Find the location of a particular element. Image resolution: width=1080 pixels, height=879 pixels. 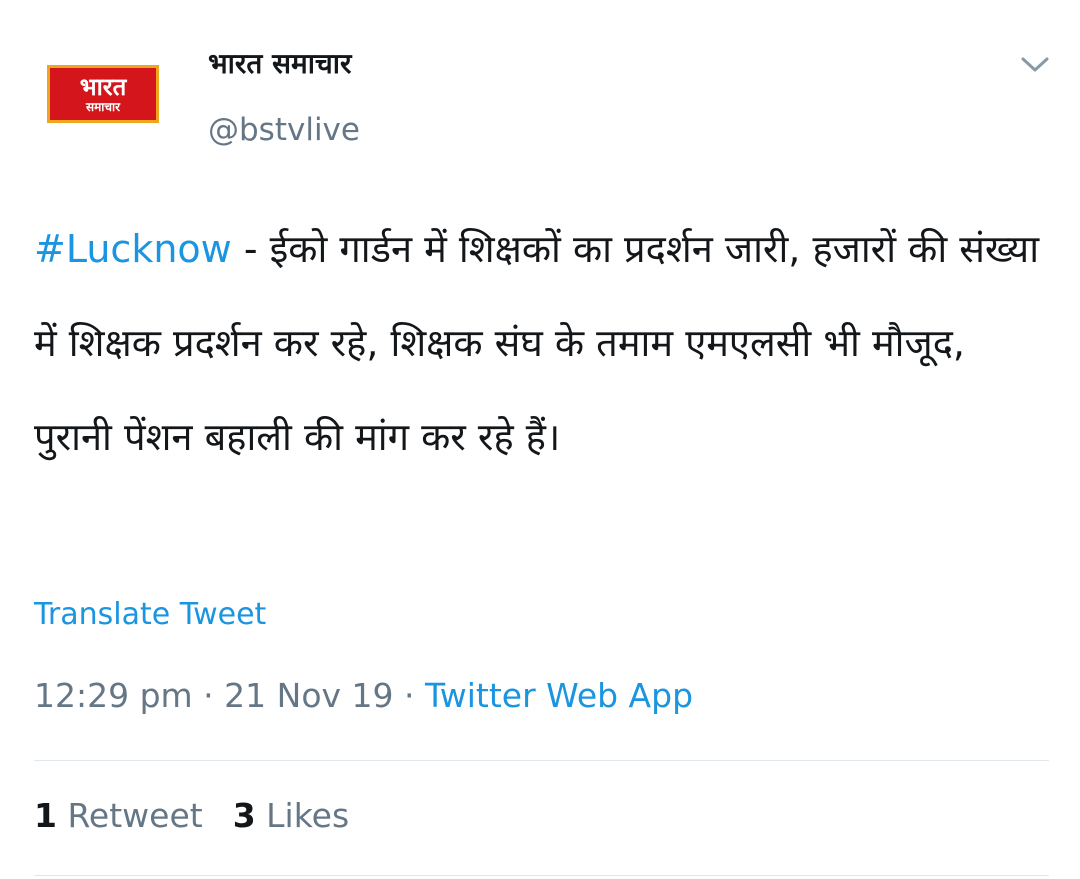

tweet-meta: 12:29 pm · 21 Nov 19 · Twitter Web App is located at coordinates (363, 695).